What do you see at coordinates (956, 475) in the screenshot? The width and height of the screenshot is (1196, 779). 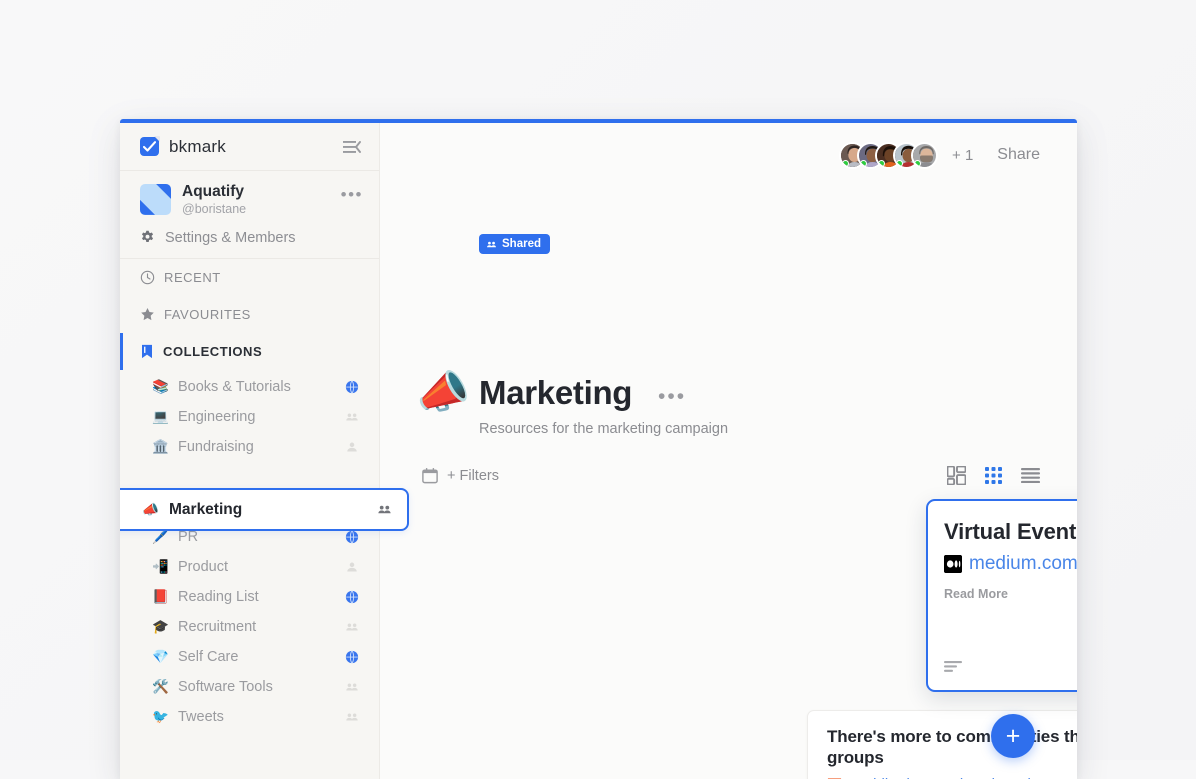 I see `gallery-view-button` at bounding box center [956, 475].